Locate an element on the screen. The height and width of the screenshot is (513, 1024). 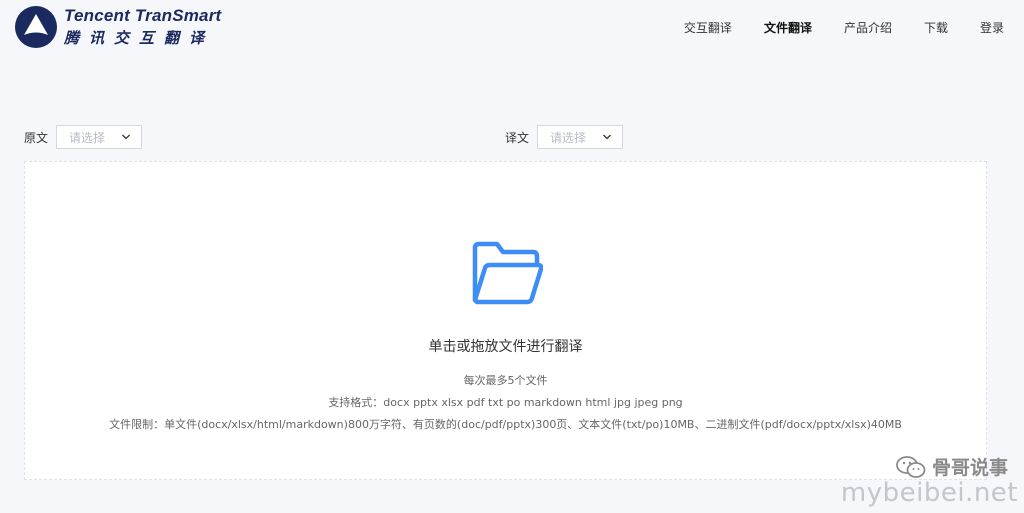
target-language-label: 译文 is located at coordinates (517, 137).